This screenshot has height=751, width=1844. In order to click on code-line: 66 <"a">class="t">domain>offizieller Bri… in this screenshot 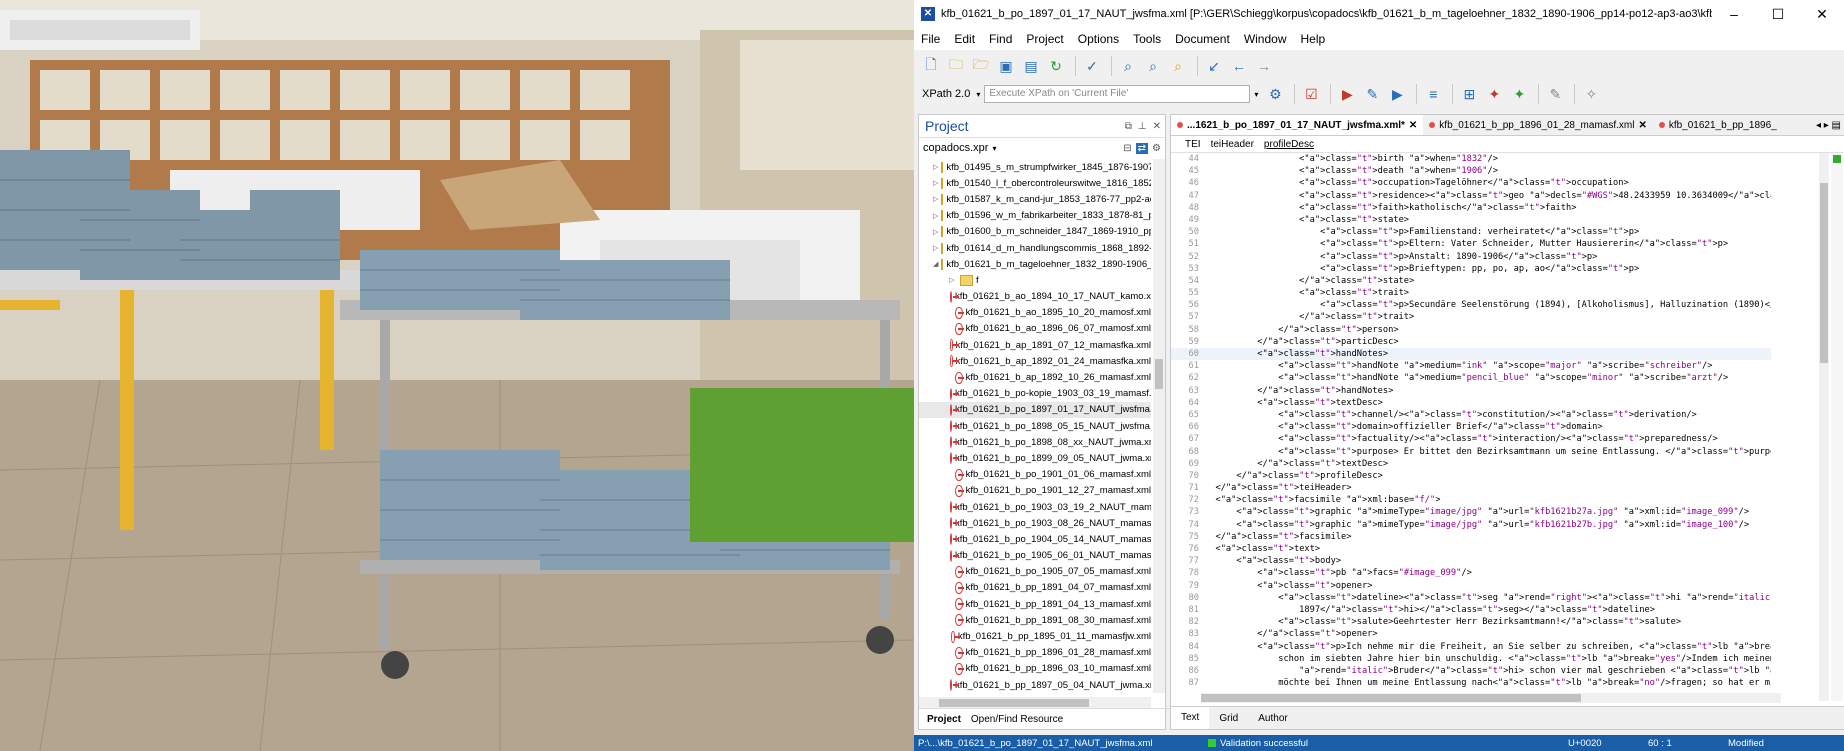, I will do `click(1471, 427)`.